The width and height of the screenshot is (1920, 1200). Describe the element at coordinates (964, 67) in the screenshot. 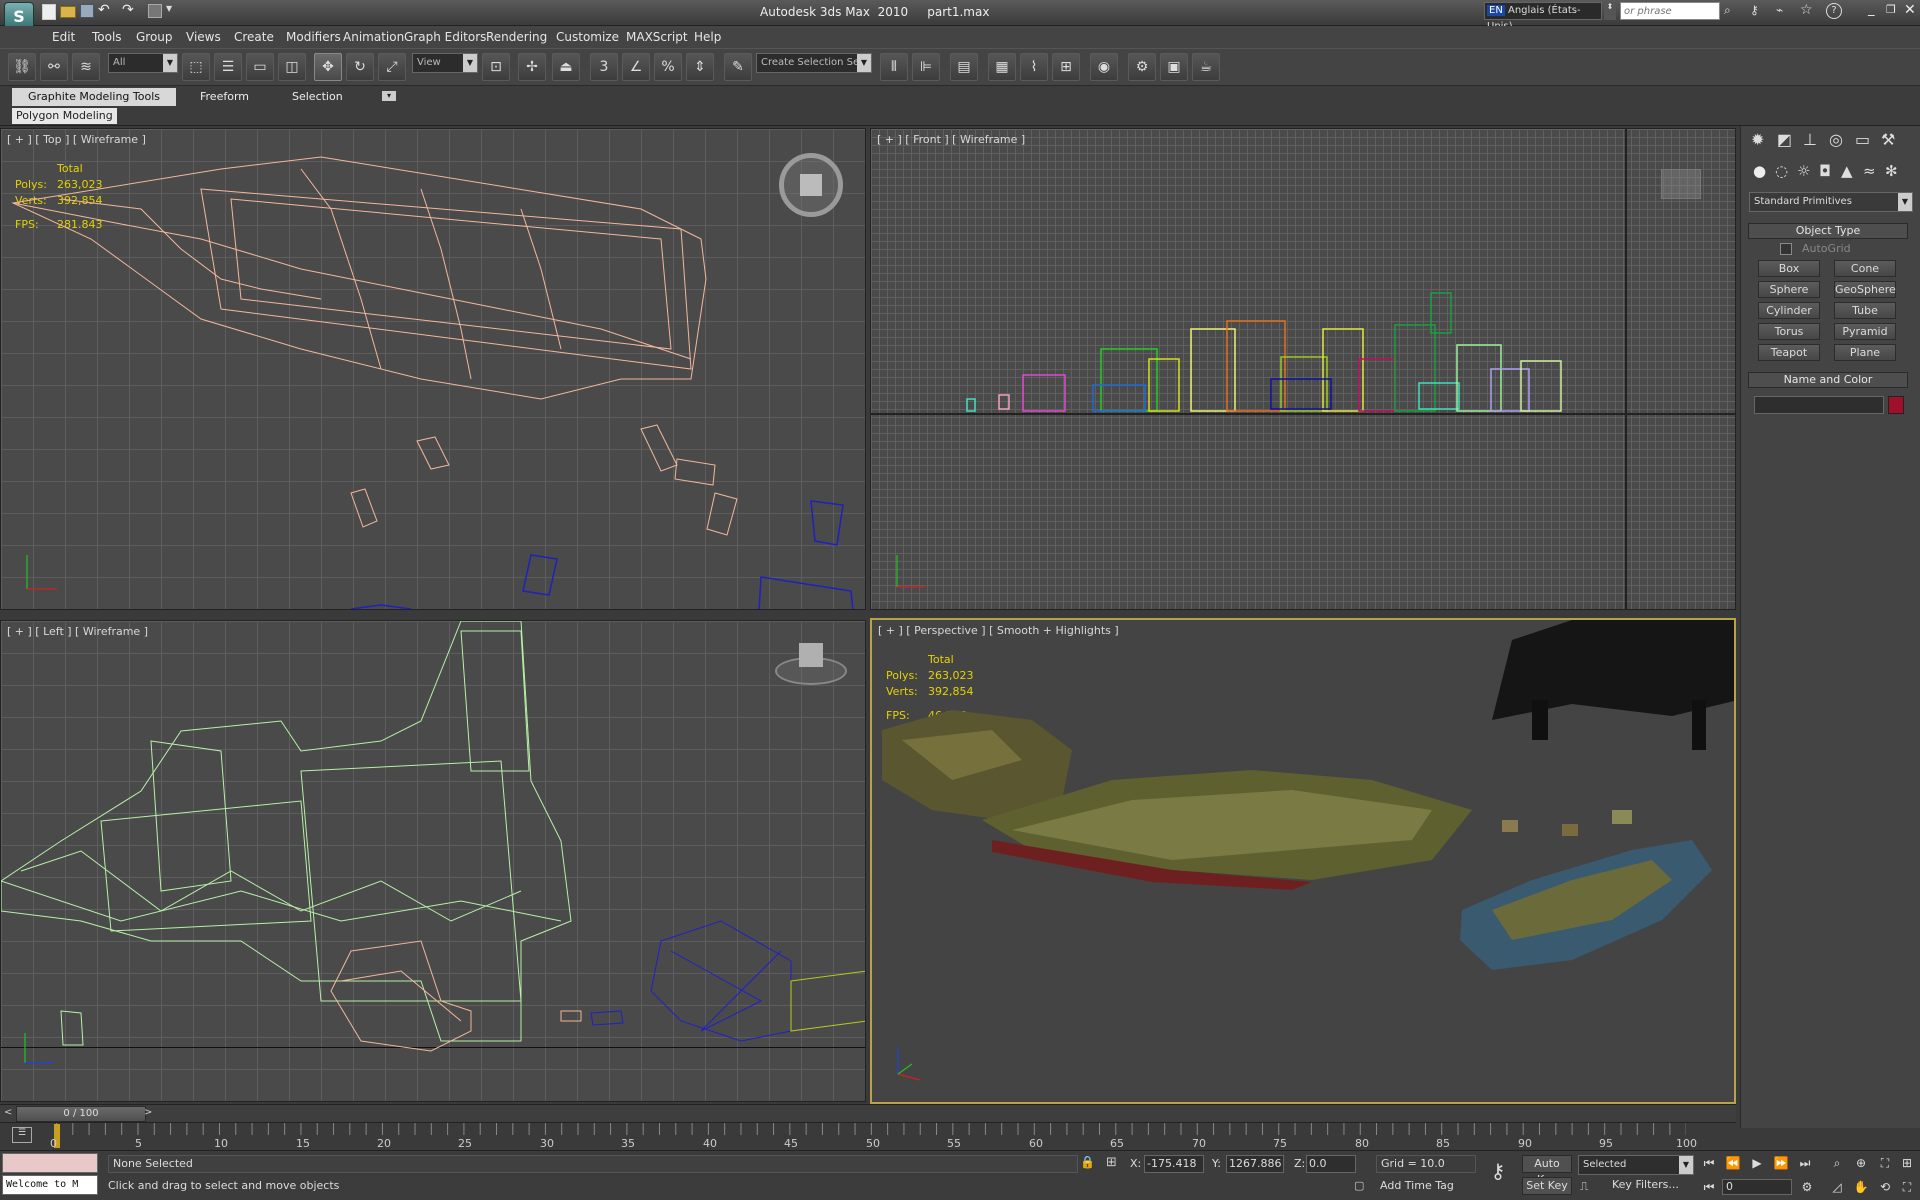

I see `layer-manager-icon: ▤` at that location.